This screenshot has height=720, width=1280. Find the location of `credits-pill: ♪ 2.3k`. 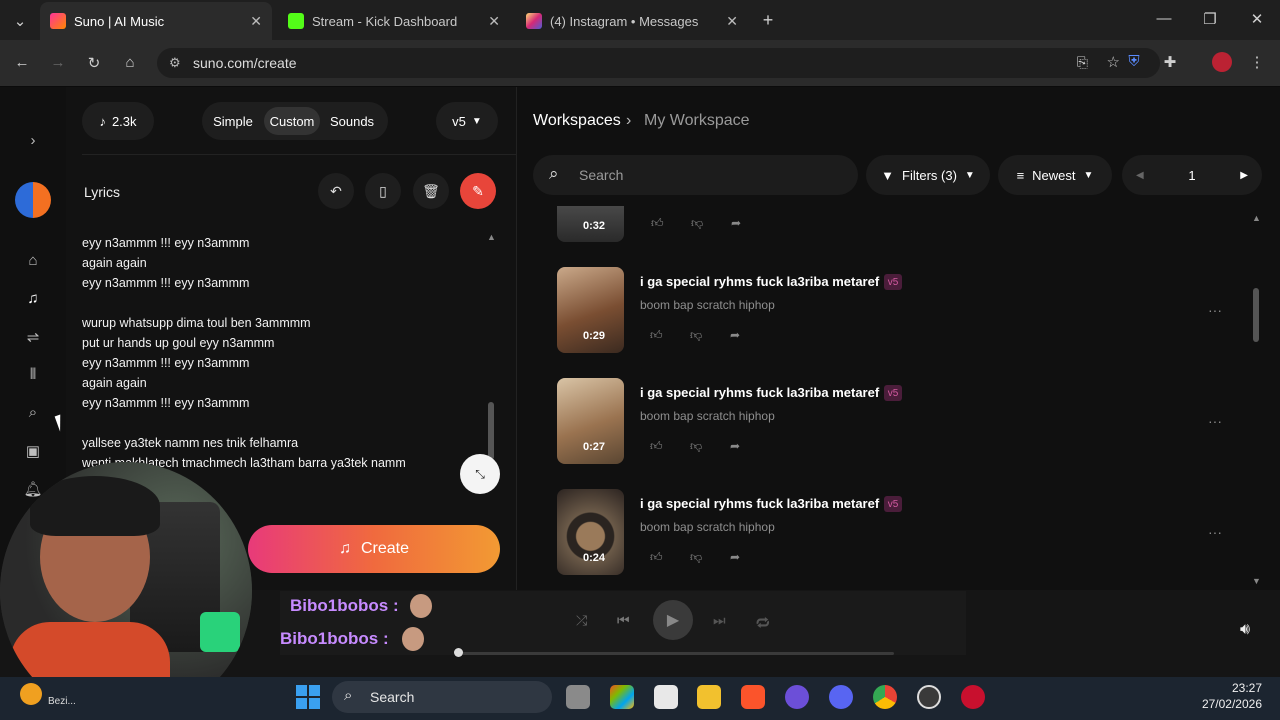

credits-pill: ♪ 2.3k is located at coordinates (118, 121).